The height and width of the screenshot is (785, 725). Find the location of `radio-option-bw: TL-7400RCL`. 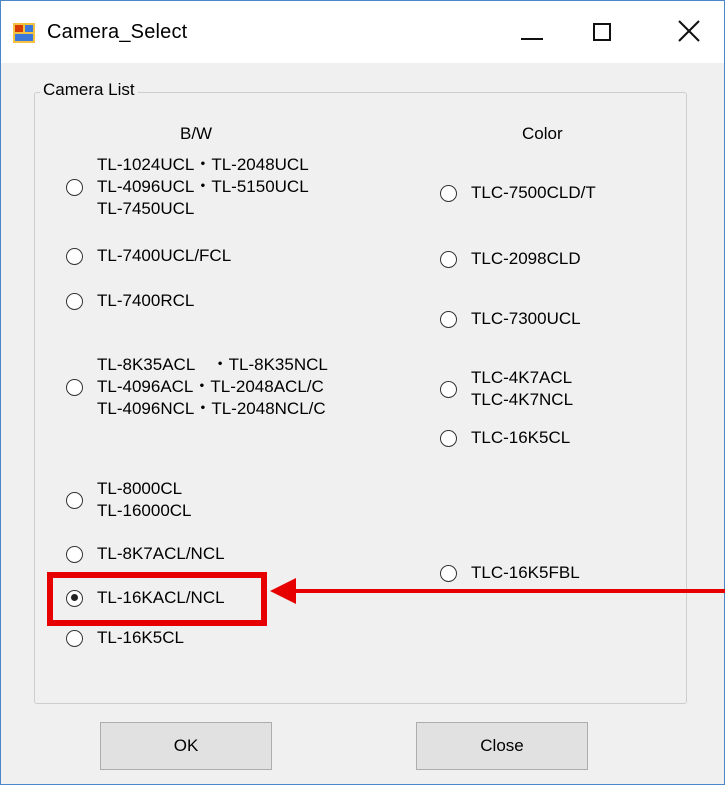

radio-option-bw: TL-7400RCL is located at coordinates (130, 301).